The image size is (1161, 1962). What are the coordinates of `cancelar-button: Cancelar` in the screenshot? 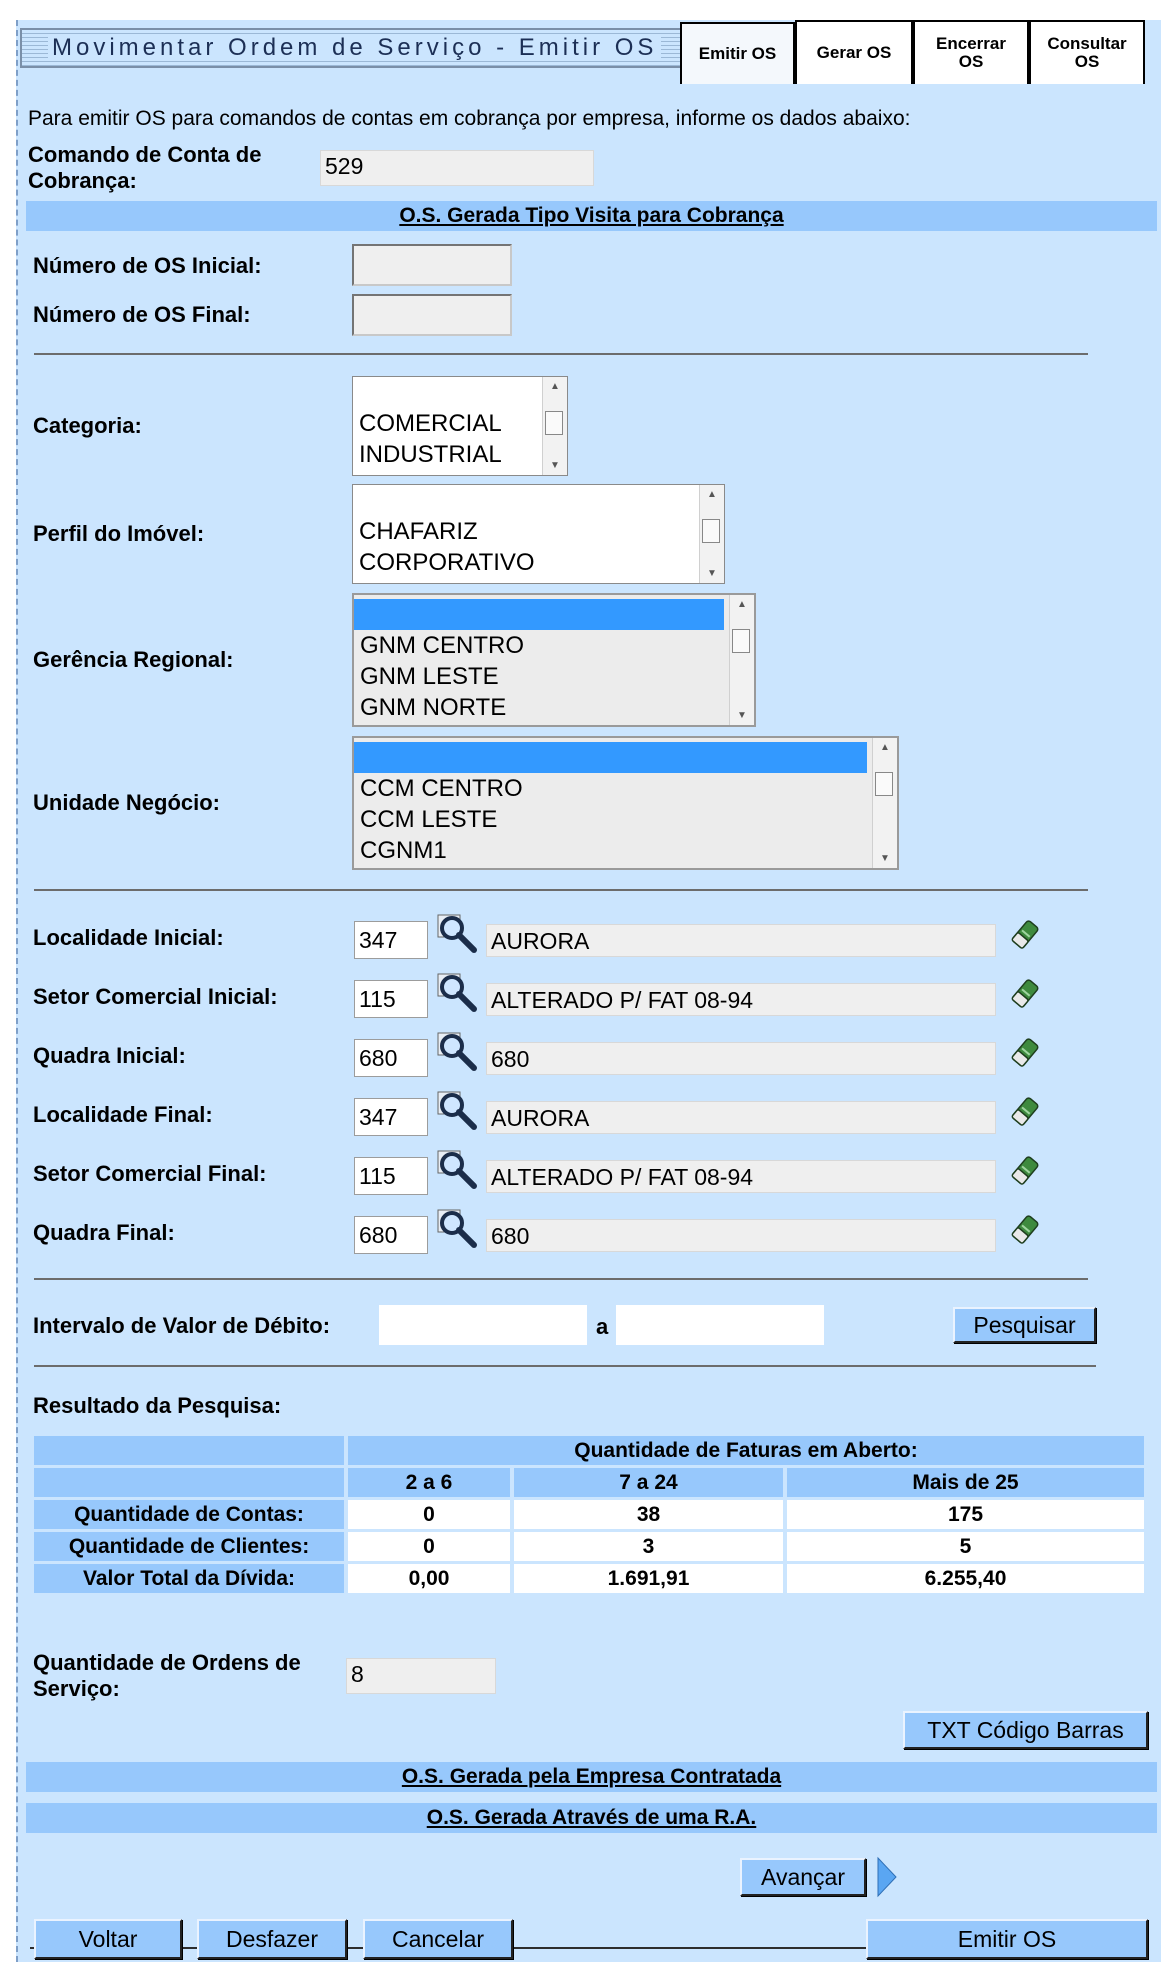 It's located at (438, 1939).